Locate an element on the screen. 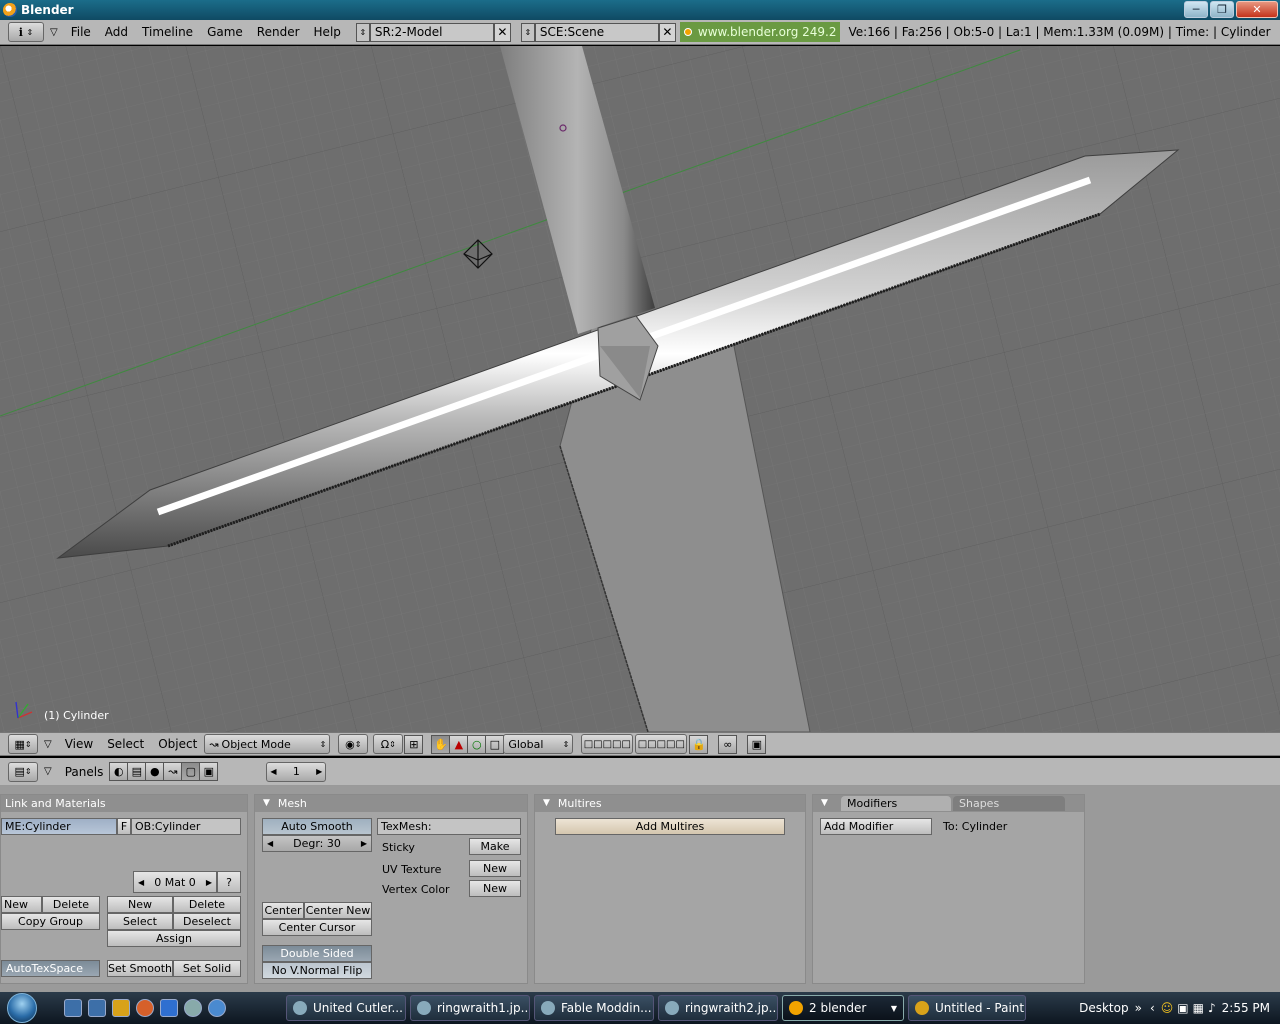  screen-delete-icon: ✕ is located at coordinates (502, 32).